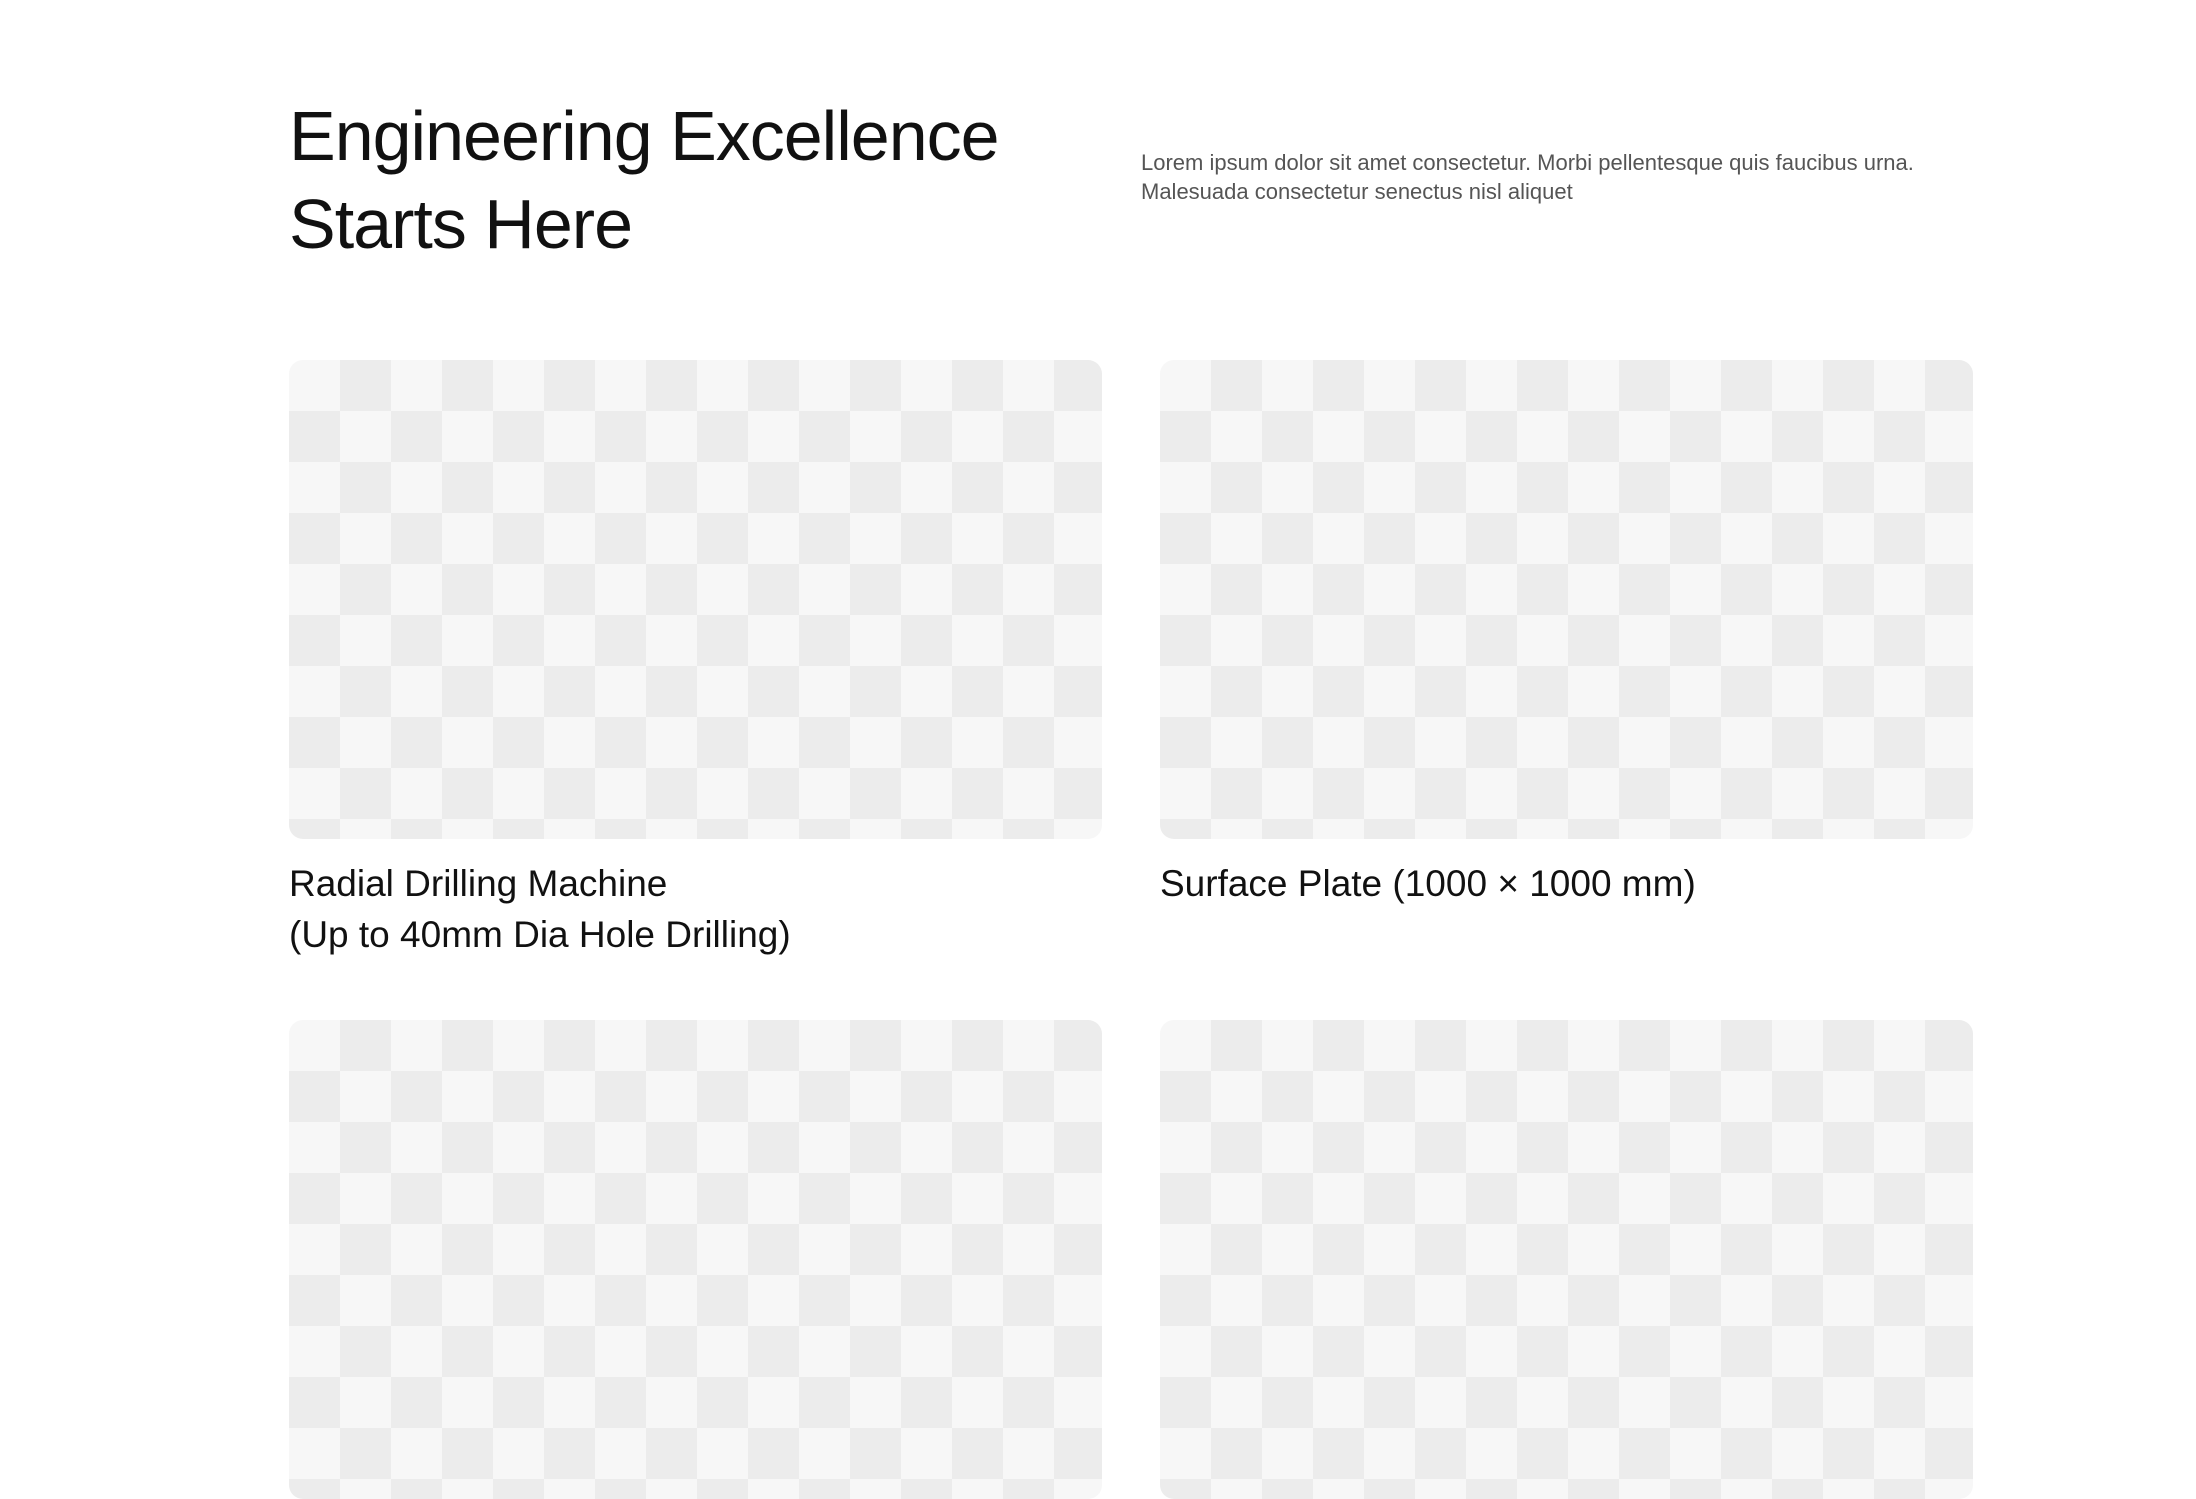 The width and height of the screenshot is (2196, 1499). What do you see at coordinates (699, 180) in the screenshot?
I see `section-heading: Engineering Excellence Starts Here` at bounding box center [699, 180].